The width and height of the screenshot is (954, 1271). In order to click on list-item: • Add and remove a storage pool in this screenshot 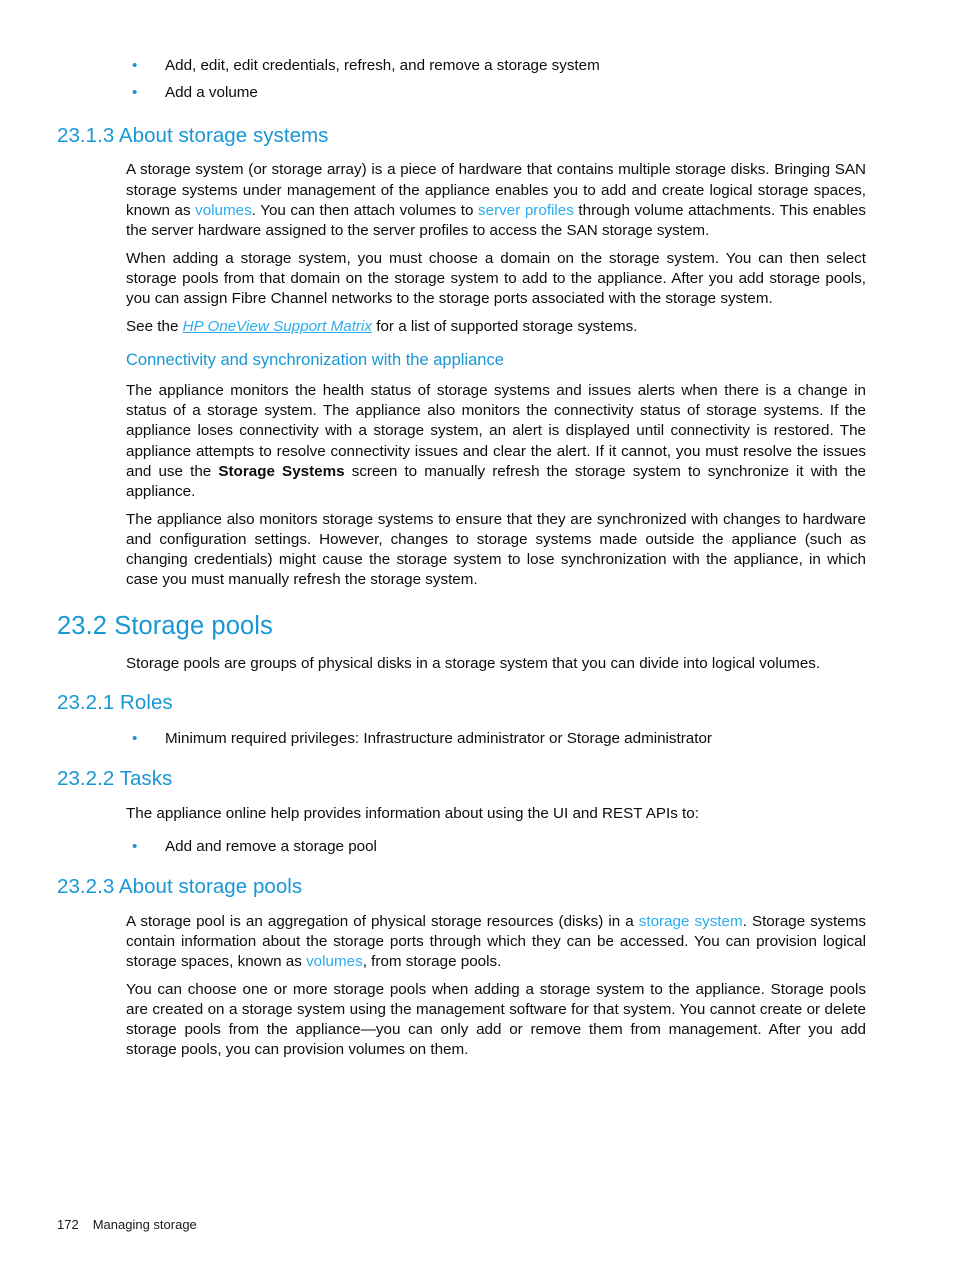, I will do `click(499, 847)`.